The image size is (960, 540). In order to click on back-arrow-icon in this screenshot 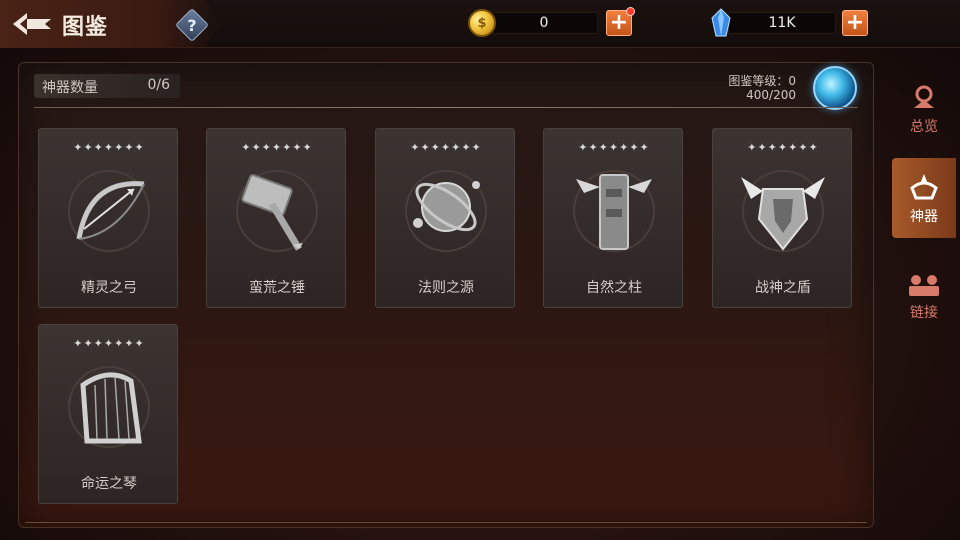, I will do `click(32, 24)`.